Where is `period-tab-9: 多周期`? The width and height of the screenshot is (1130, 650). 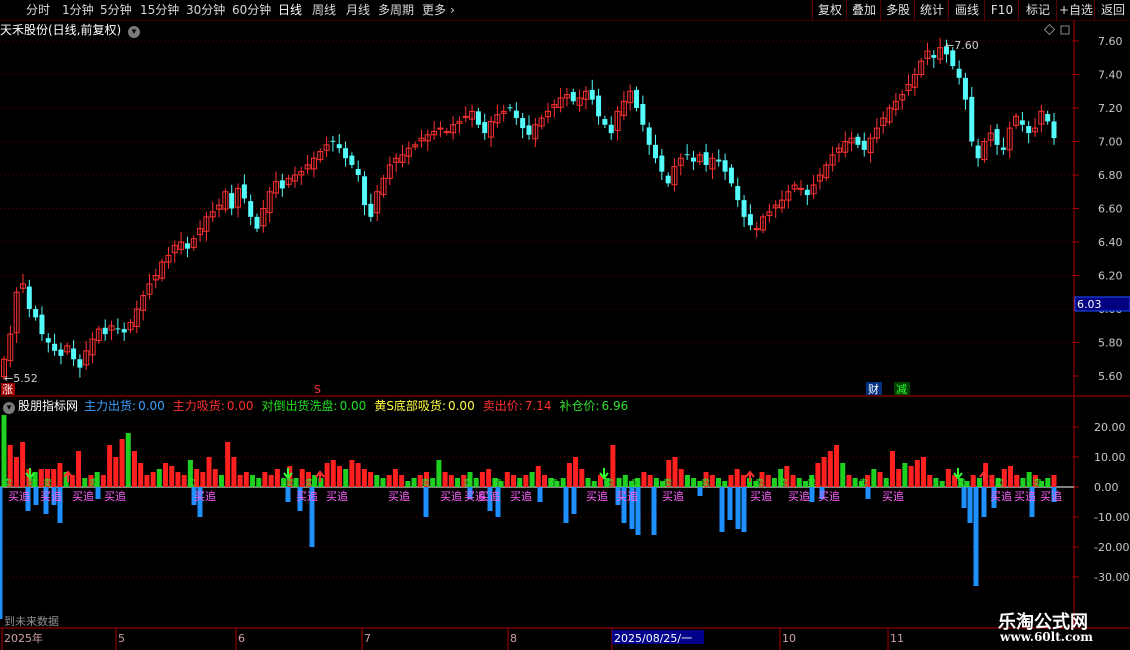
period-tab-9: 多周期 is located at coordinates (396, 10).